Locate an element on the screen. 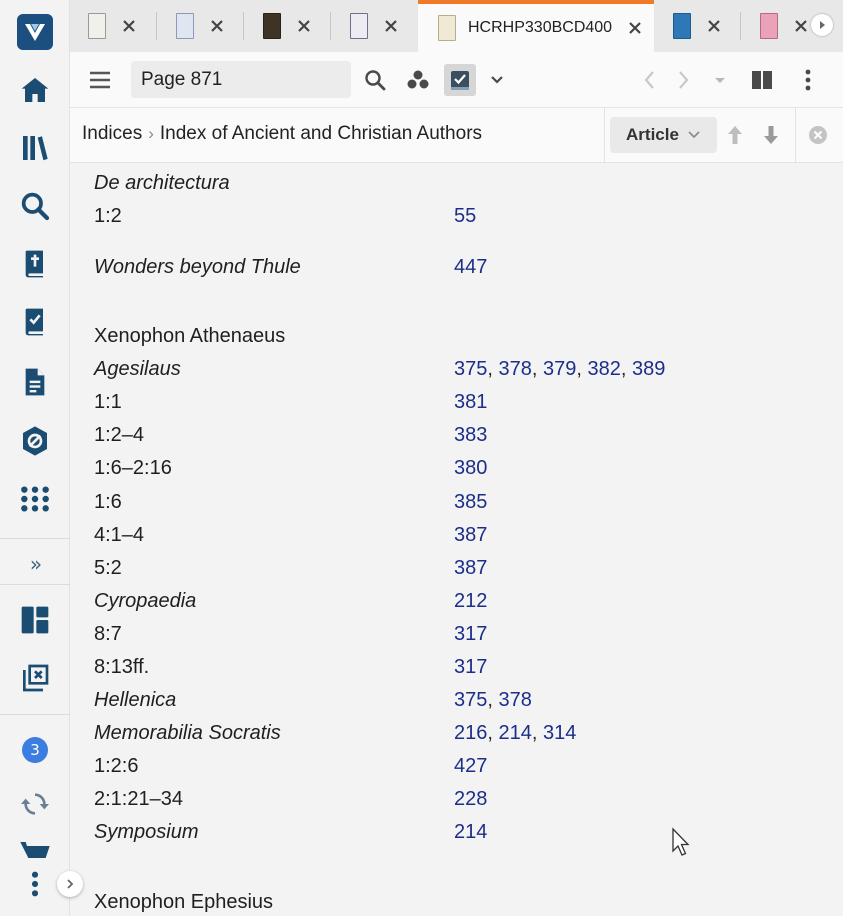 The image size is (843, 916). index-row: 8:7 317 is located at coordinates (454, 637).